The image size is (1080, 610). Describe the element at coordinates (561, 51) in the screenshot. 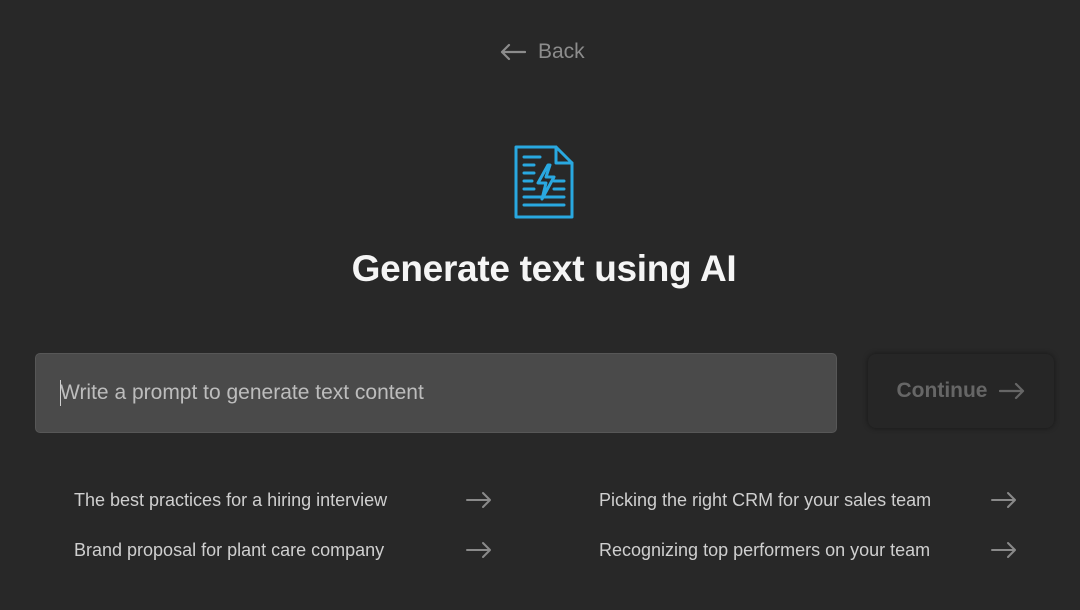

I see `back-label: Back` at that location.